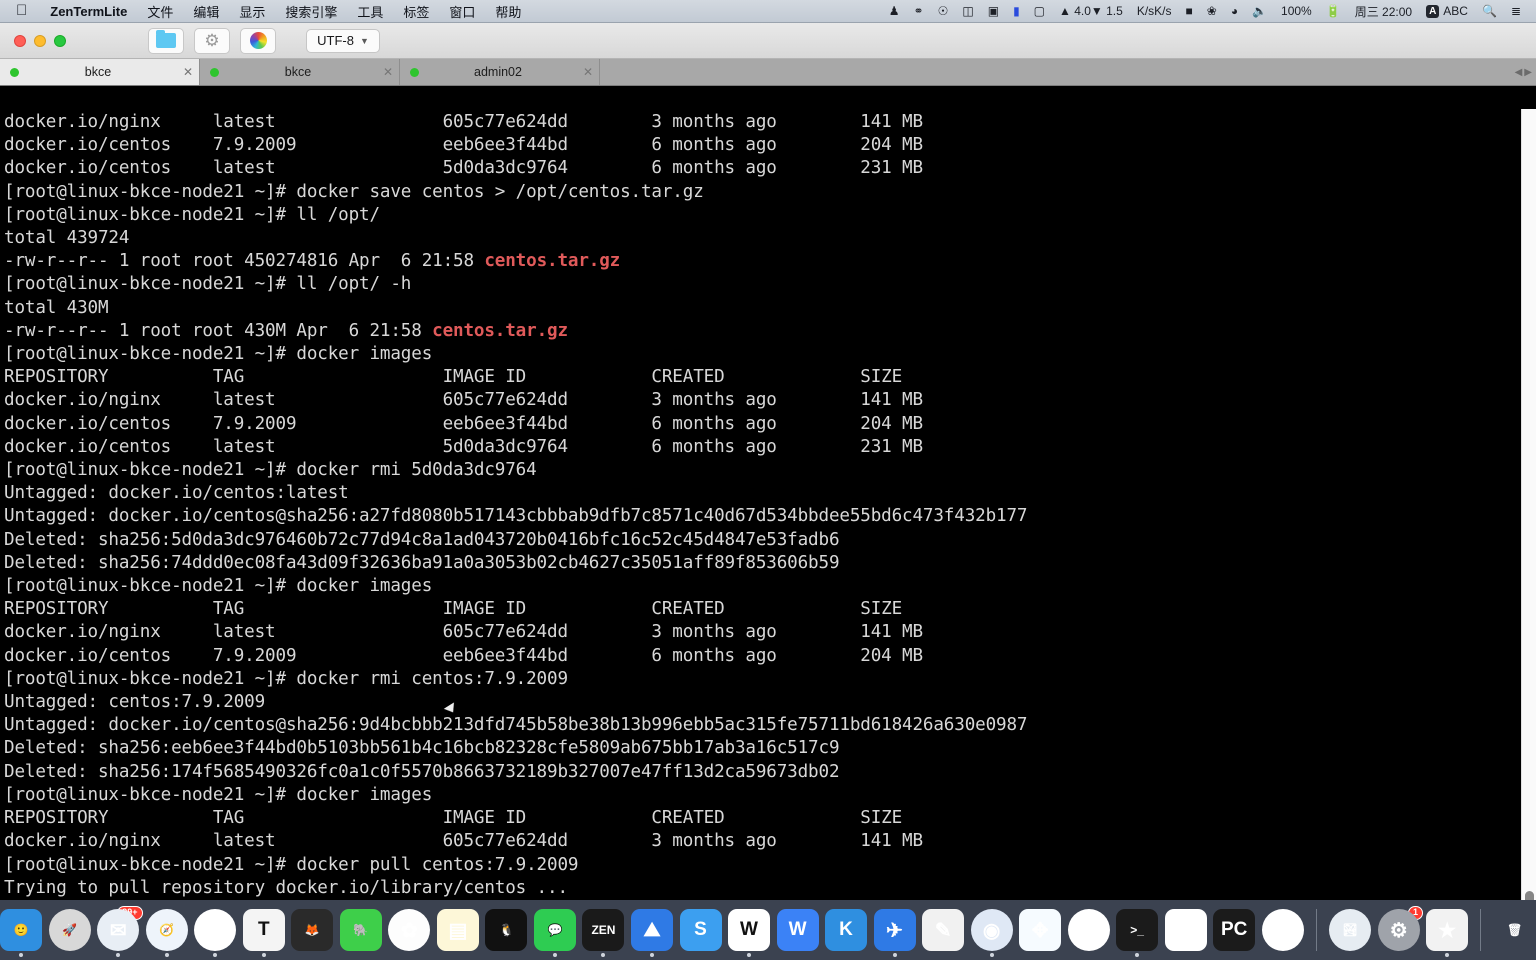  What do you see at coordinates (967, 11) in the screenshot?
I see `columns-icon: ◫` at bounding box center [967, 11].